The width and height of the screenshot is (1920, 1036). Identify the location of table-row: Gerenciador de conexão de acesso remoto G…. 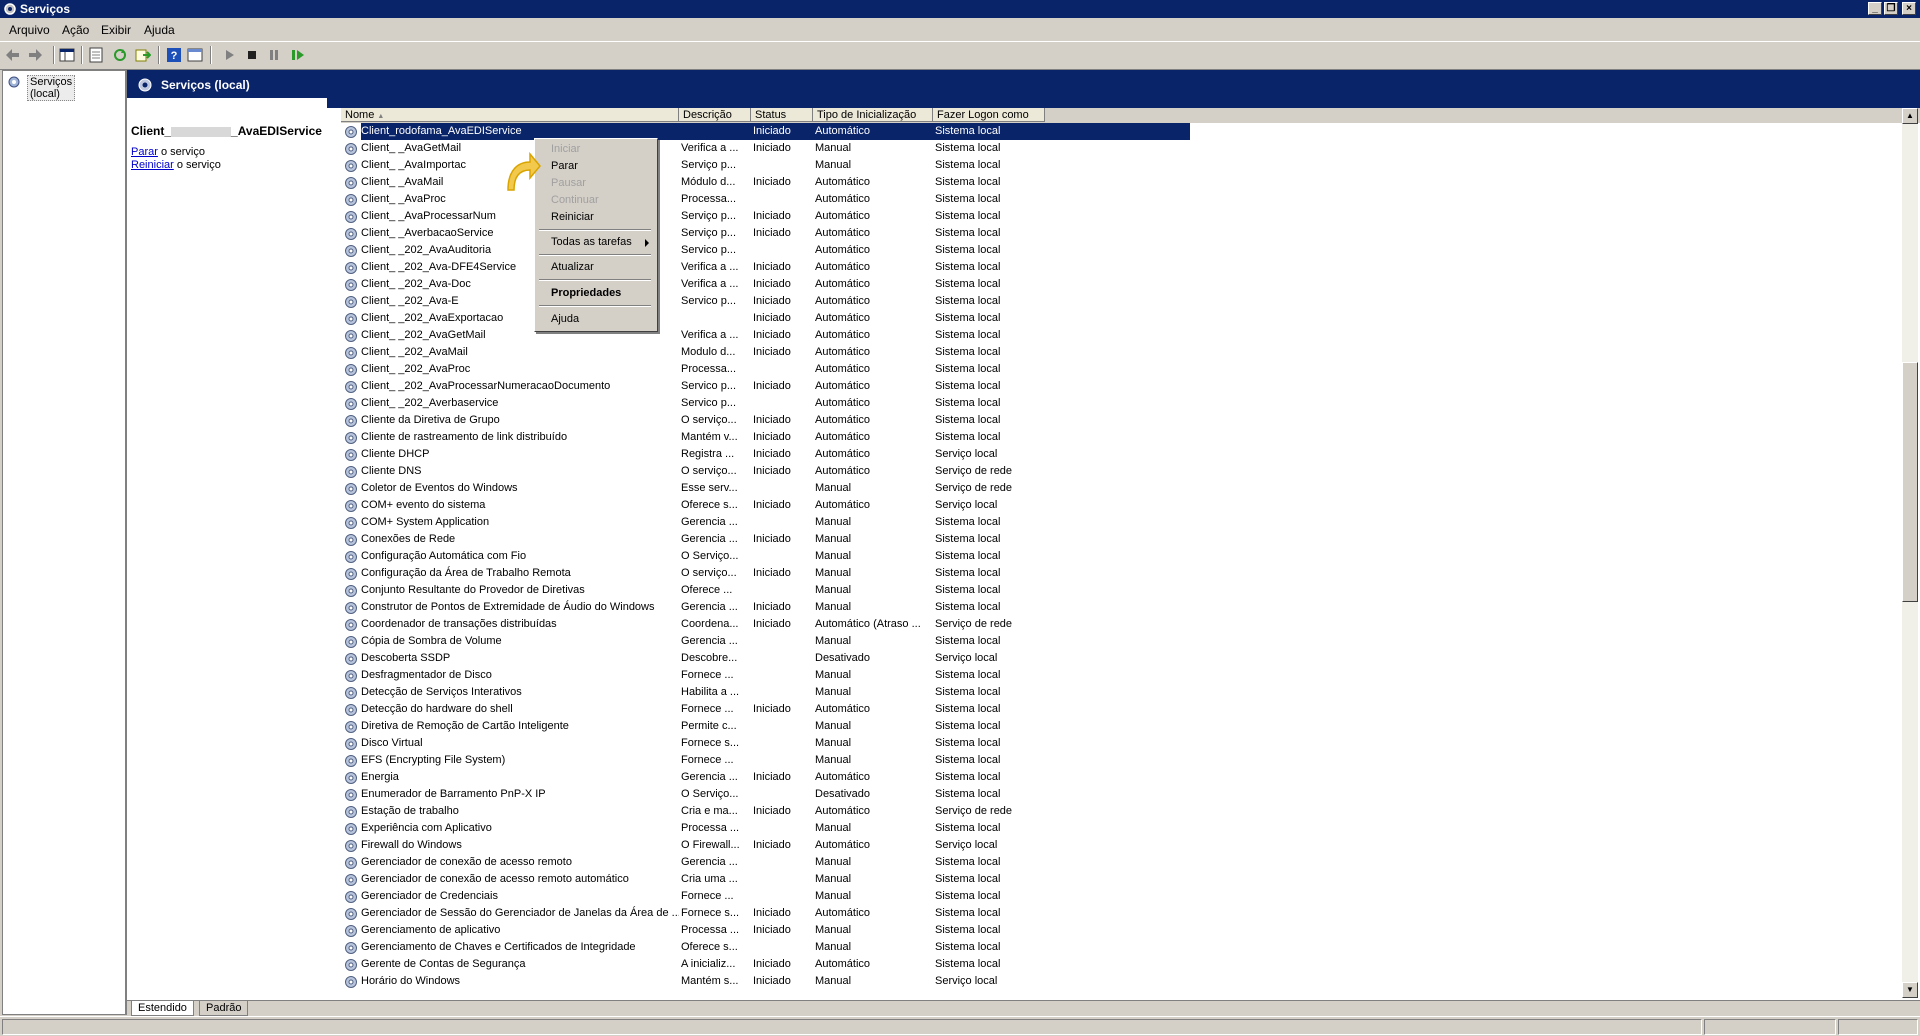
(1121, 862).